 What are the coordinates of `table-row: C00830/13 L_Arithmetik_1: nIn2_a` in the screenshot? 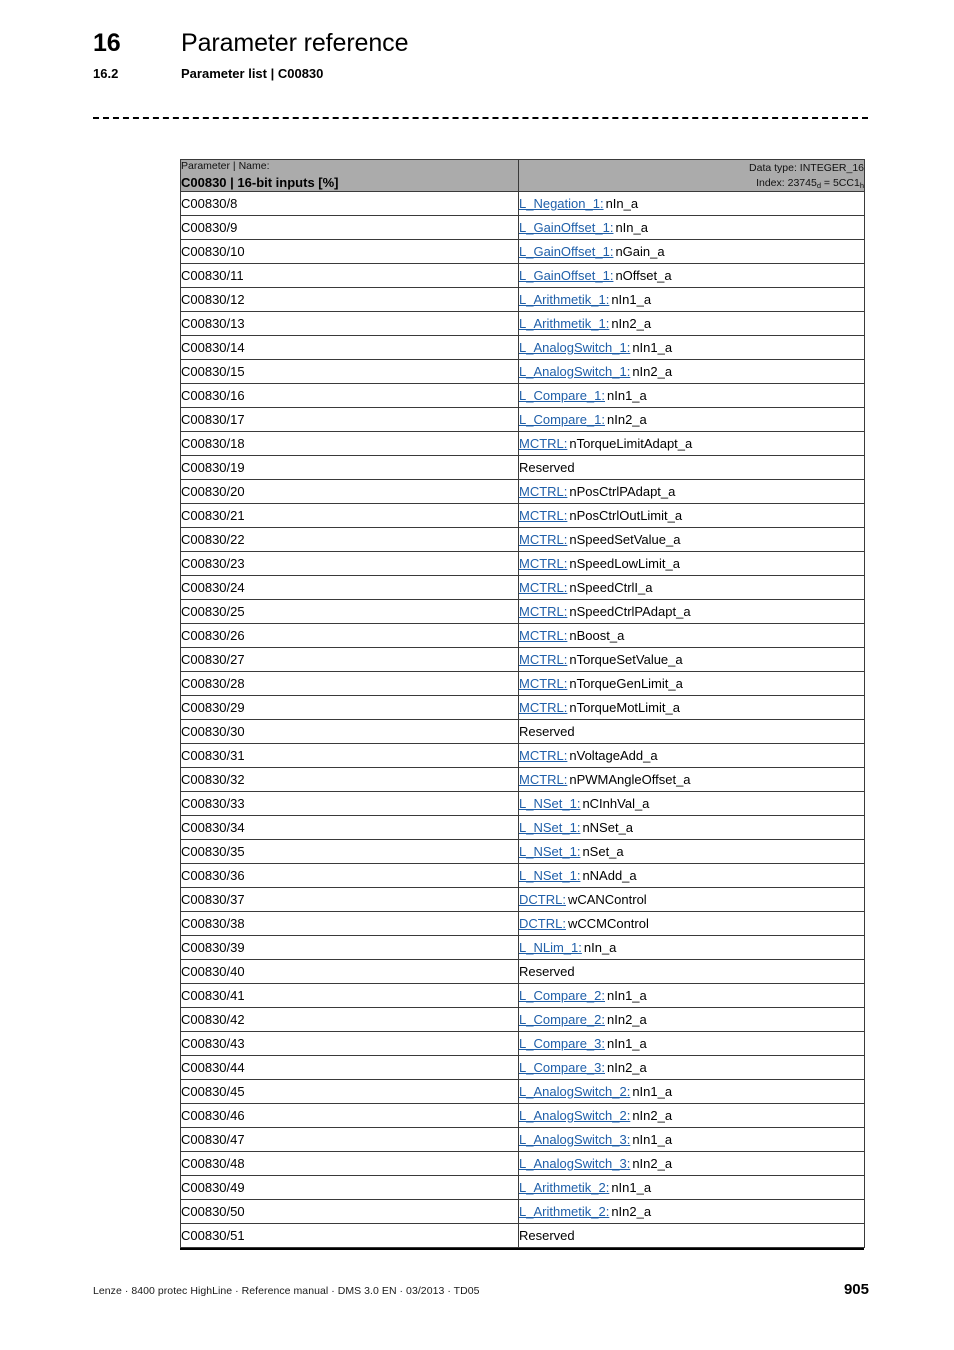 It's located at (522, 323).